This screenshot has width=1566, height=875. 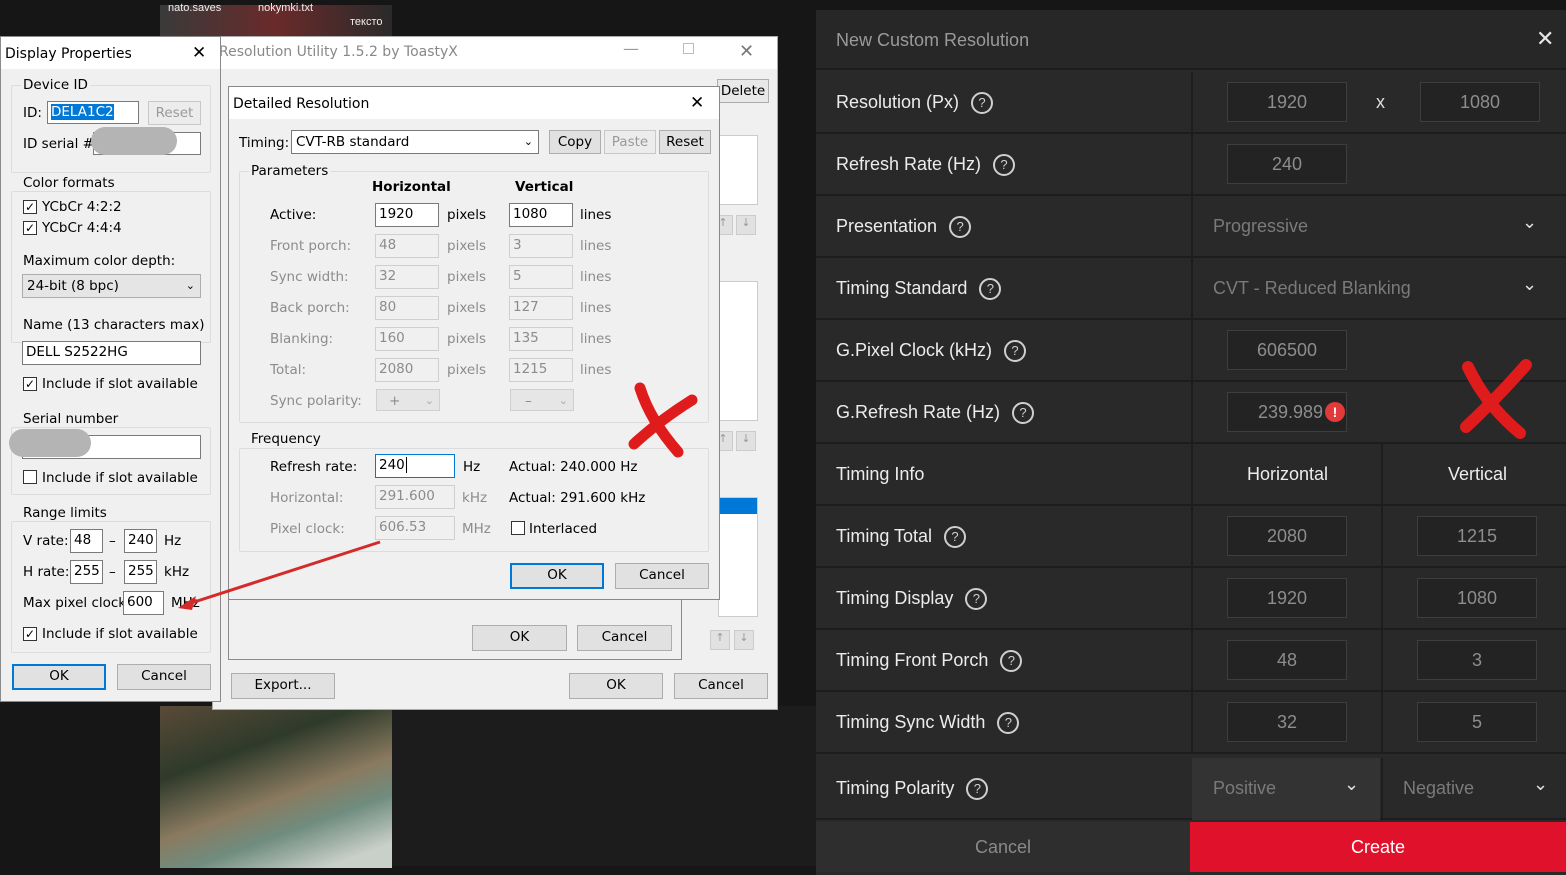 What do you see at coordinates (1287, 350) in the screenshot?
I see `pixel-clock-input: 606500` at bounding box center [1287, 350].